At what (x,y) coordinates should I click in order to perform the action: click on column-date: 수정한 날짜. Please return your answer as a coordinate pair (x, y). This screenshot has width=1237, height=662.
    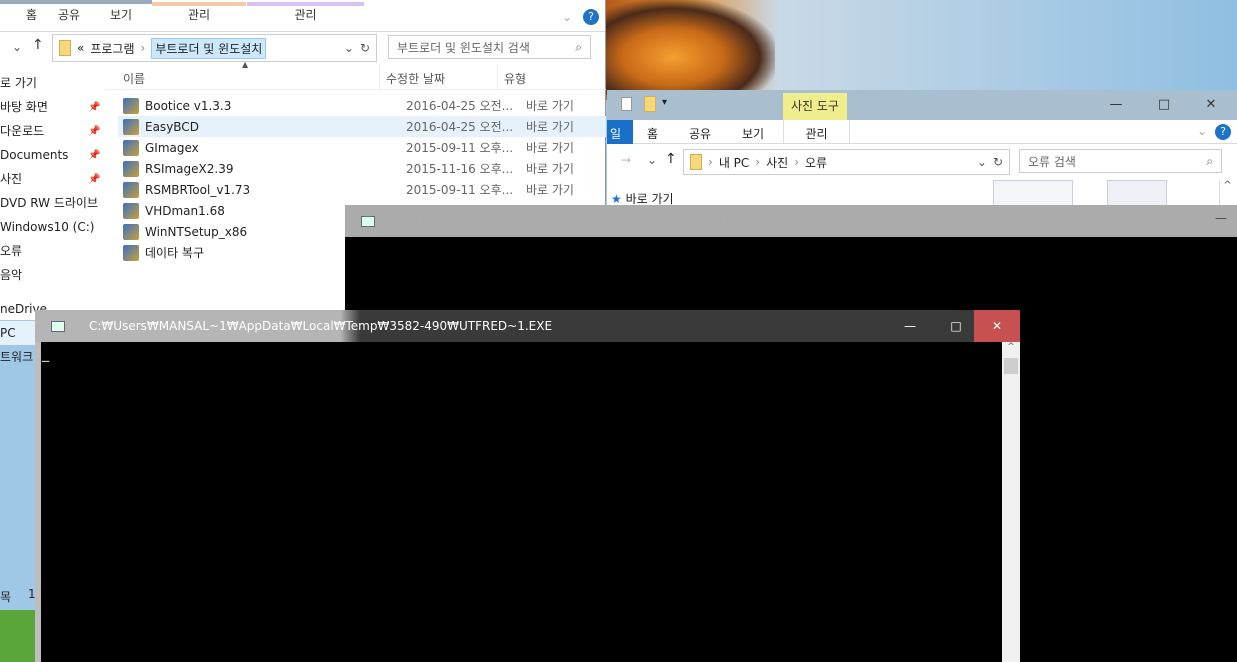
    Looking at the image, I should click on (415, 77).